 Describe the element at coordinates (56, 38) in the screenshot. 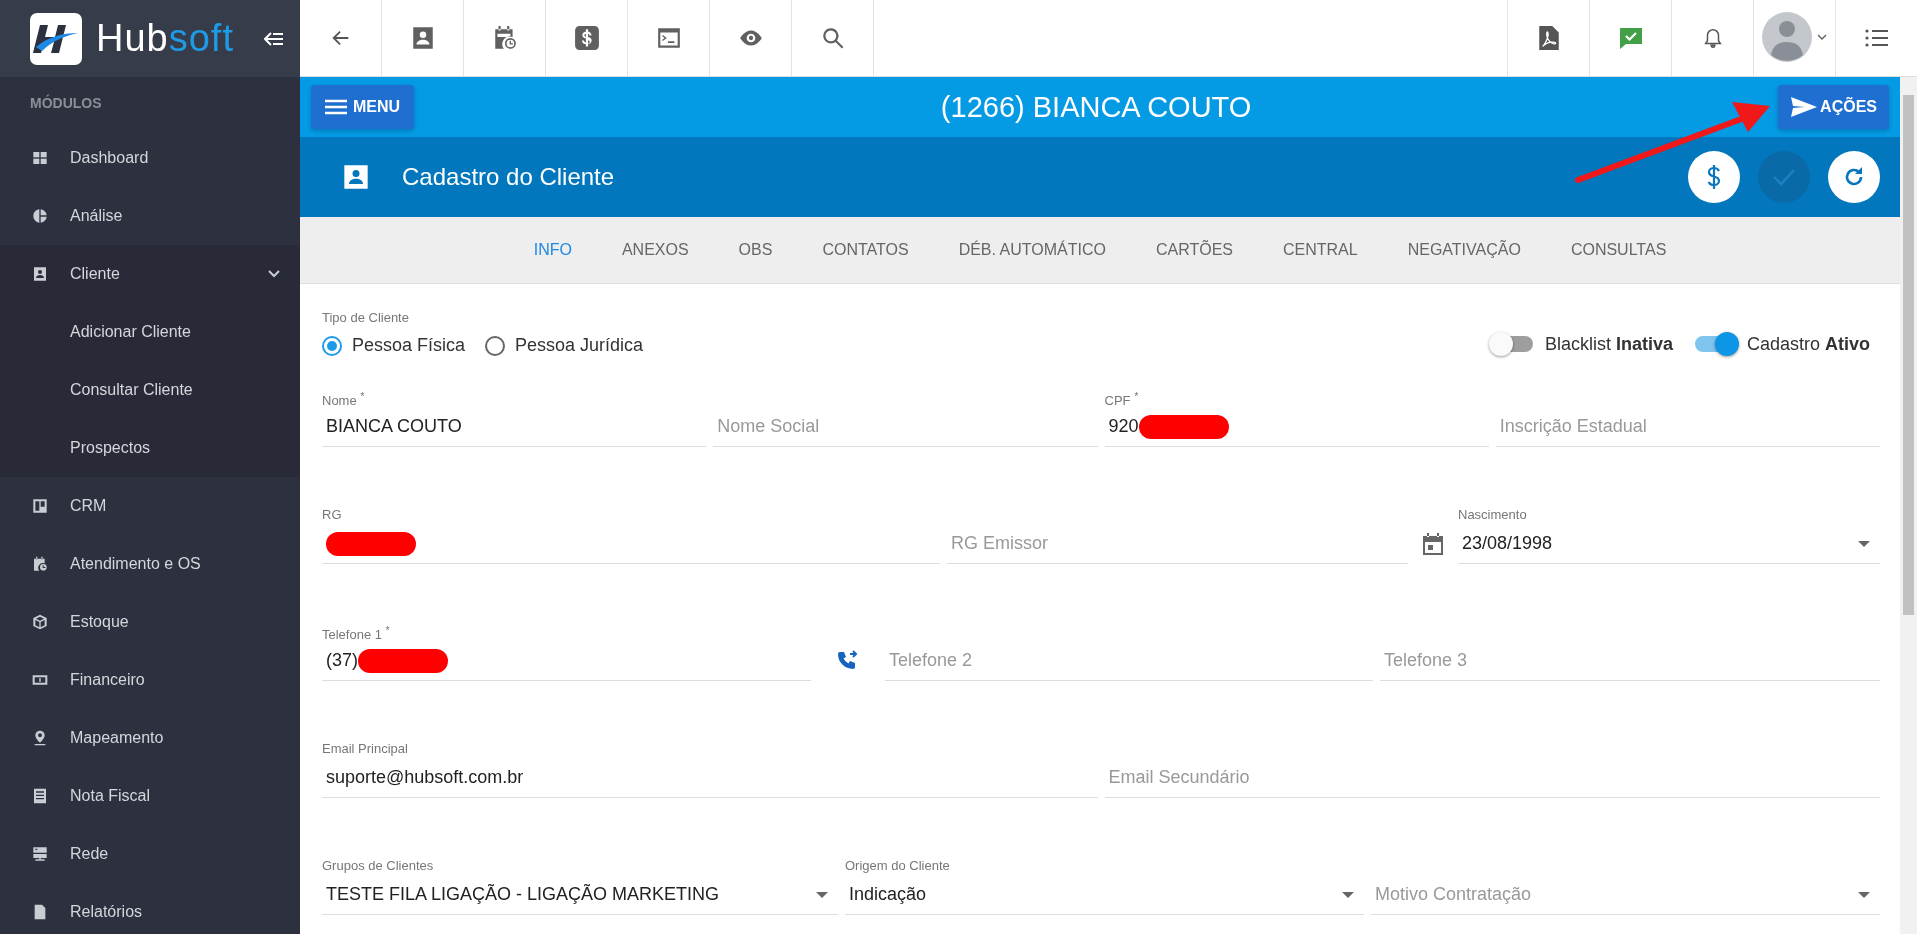

I see `logo-icon` at that location.